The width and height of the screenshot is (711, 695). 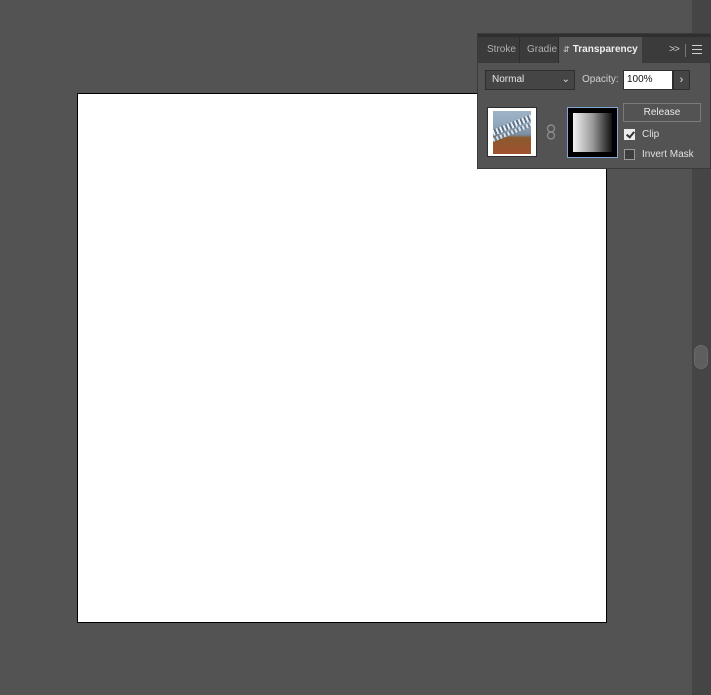 I want to click on collapse-panel-button: >>, so click(x=674, y=50).